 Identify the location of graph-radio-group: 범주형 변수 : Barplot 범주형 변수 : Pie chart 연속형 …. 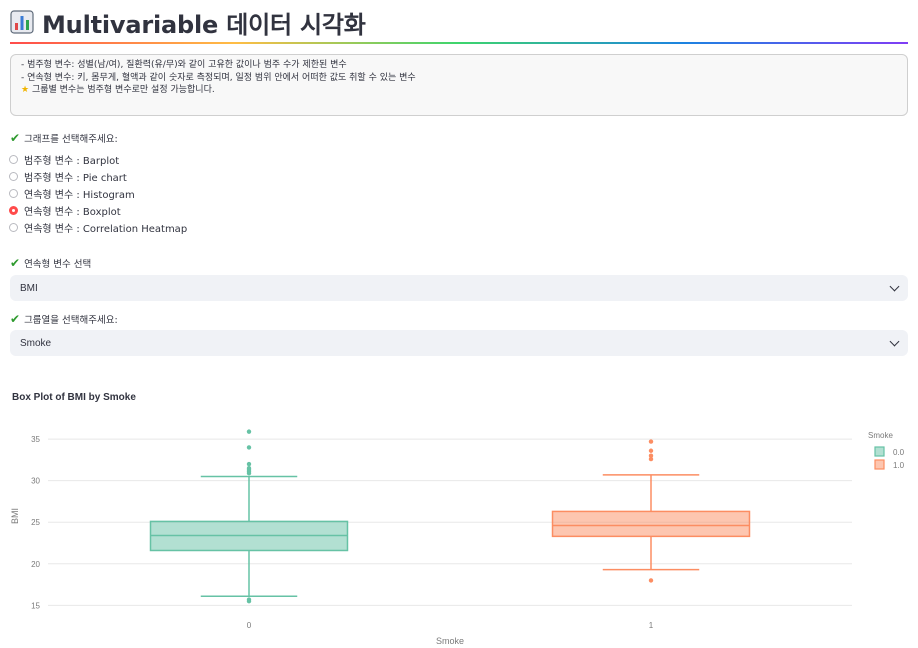
(98, 193).